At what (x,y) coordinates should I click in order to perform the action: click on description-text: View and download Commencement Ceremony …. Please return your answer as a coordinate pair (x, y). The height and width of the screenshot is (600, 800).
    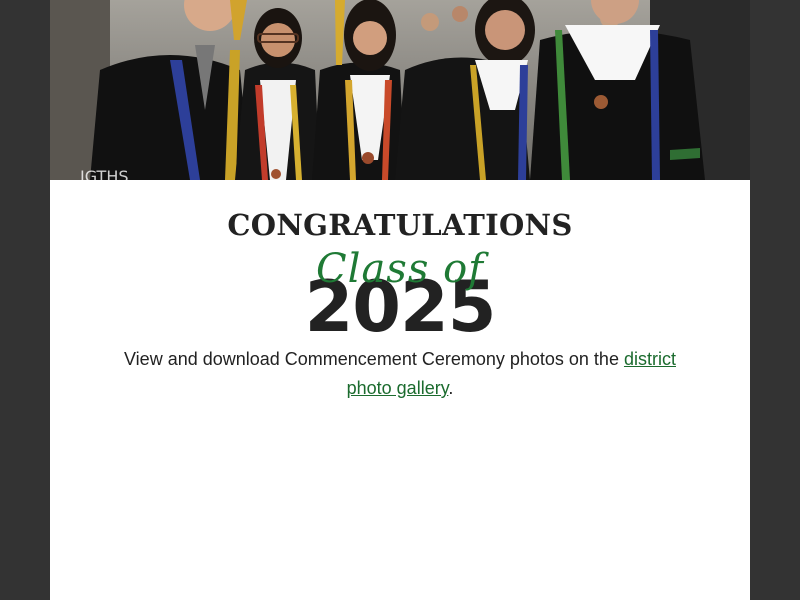
    Looking at the image, I should click on (400, 374).